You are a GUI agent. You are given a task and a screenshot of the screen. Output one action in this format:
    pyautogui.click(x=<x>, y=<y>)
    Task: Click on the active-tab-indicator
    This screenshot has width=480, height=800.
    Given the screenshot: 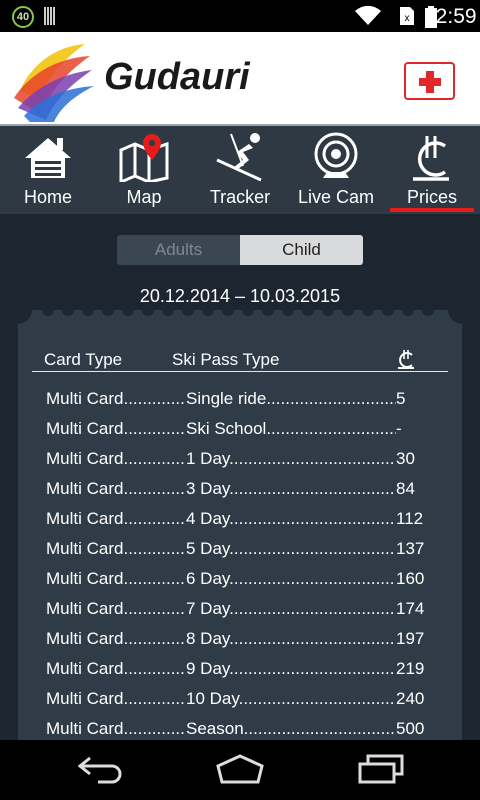 What is the action you would take?
    pyautogui.click(x=432, y=210)
    